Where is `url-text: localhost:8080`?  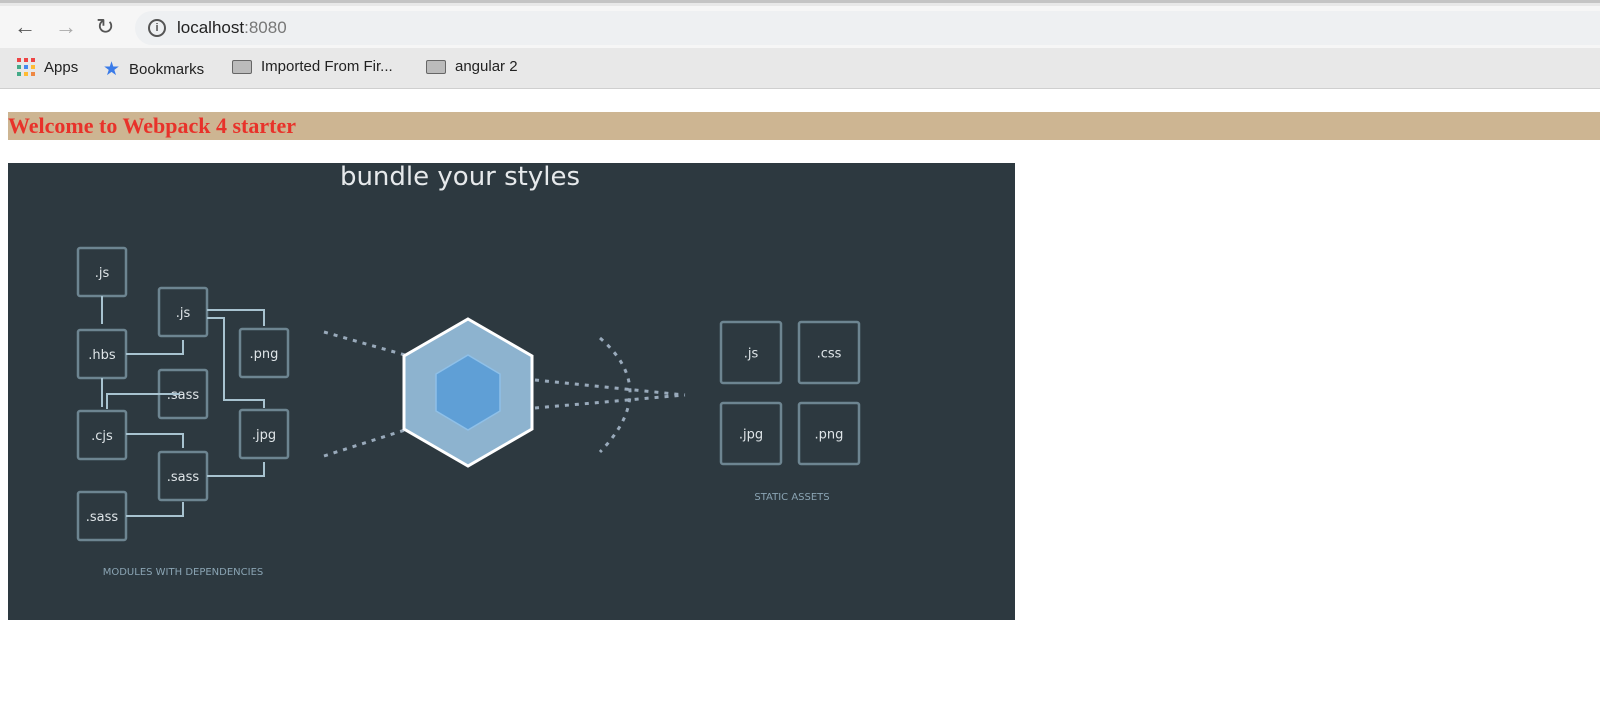
url-text: localhost:8080 is located at coordinates (232, 28).